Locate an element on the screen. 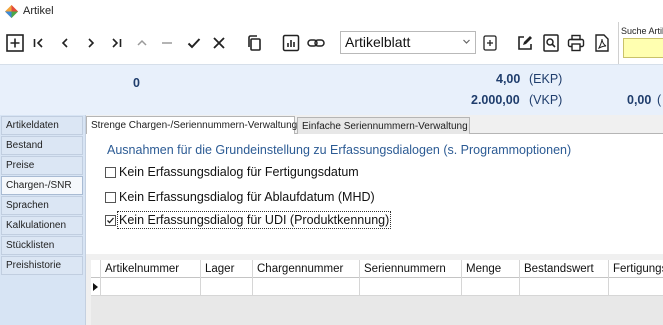  cell-lager is located at coordinates (226, 287).